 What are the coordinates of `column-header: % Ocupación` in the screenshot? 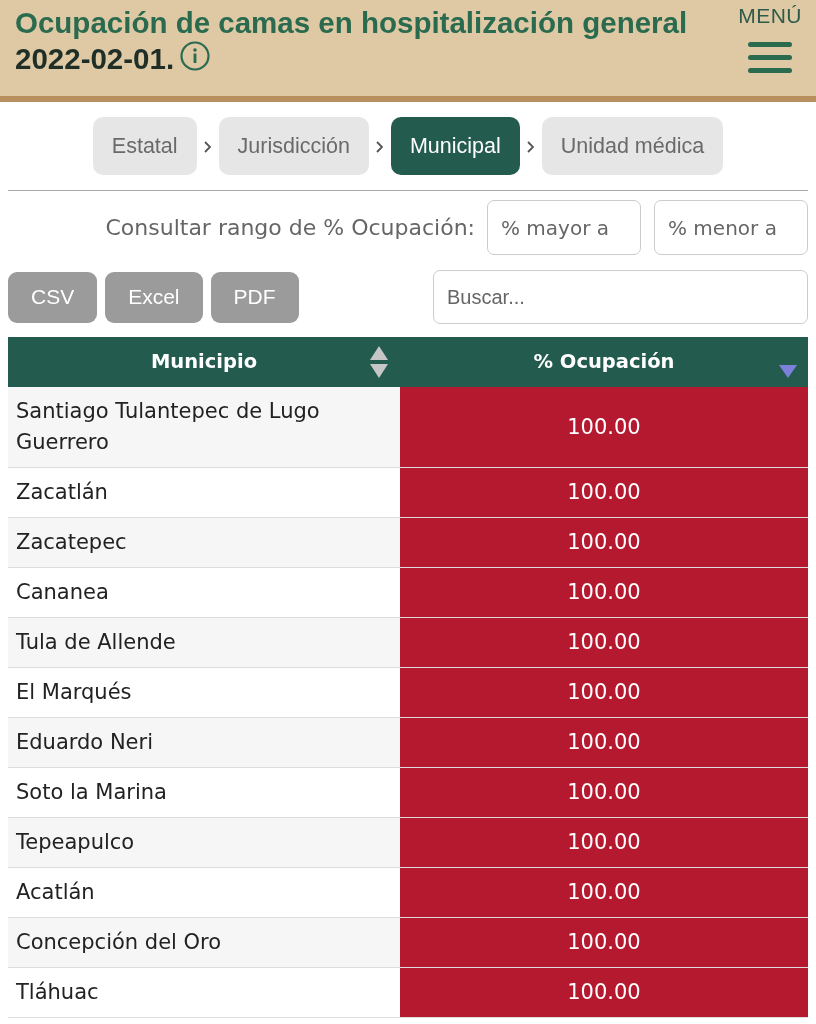 It's located at (604, 362).